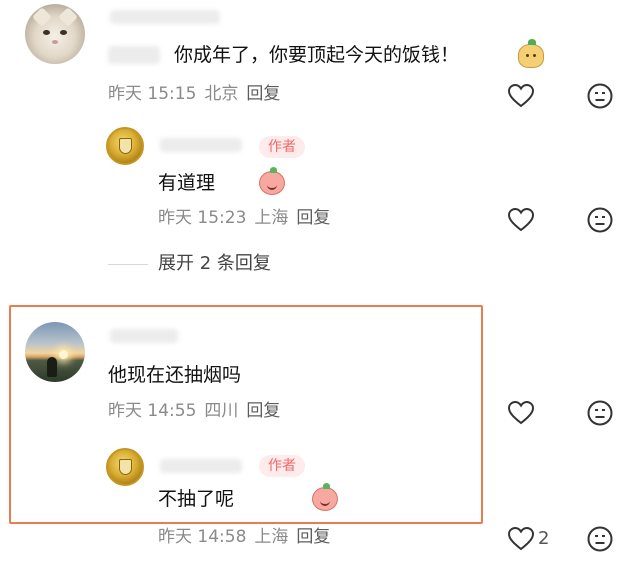 This screenshot has width=640, height=575. Describe the element at coordinates (194, 411) in the screenshot. I see `comment-meta: 昨天 14:55 四川 回复` at that location.